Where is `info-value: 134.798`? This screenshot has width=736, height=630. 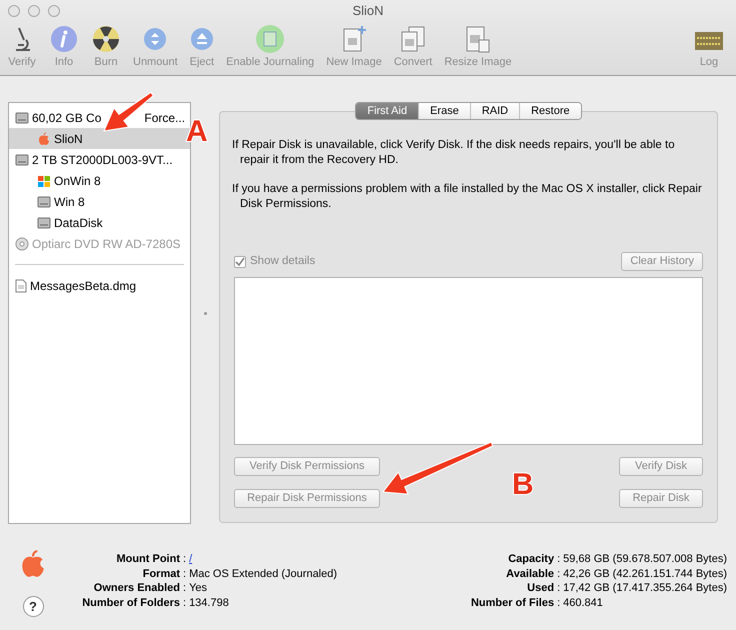 info-value: 134.798 is located at coordinates (209, 603).